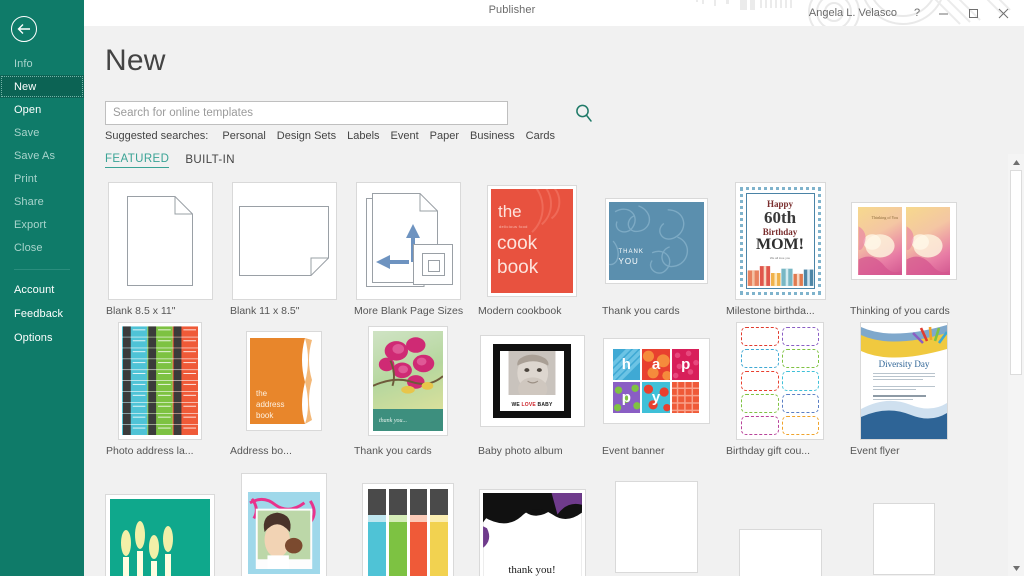 The width and height of the screenshot is (1024, 576). Describe the element at coordinates (405, 136) in the screenshot. I see `suggested-event: Event` at that location.